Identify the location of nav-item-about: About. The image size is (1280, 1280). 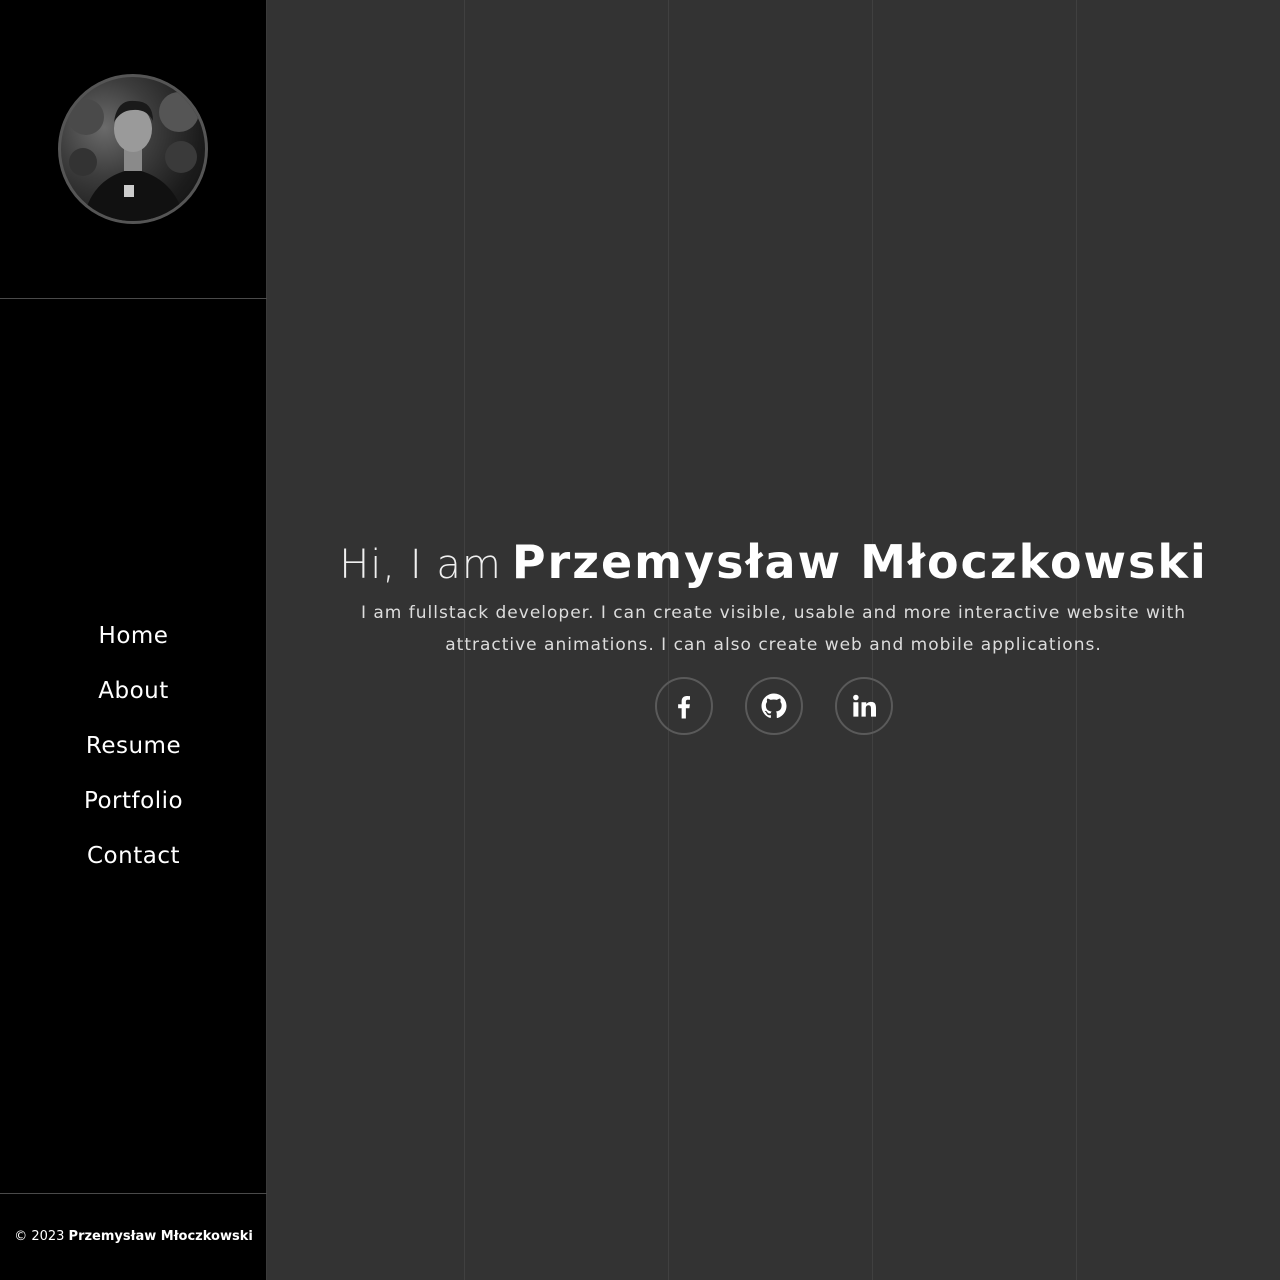
(133, 691).